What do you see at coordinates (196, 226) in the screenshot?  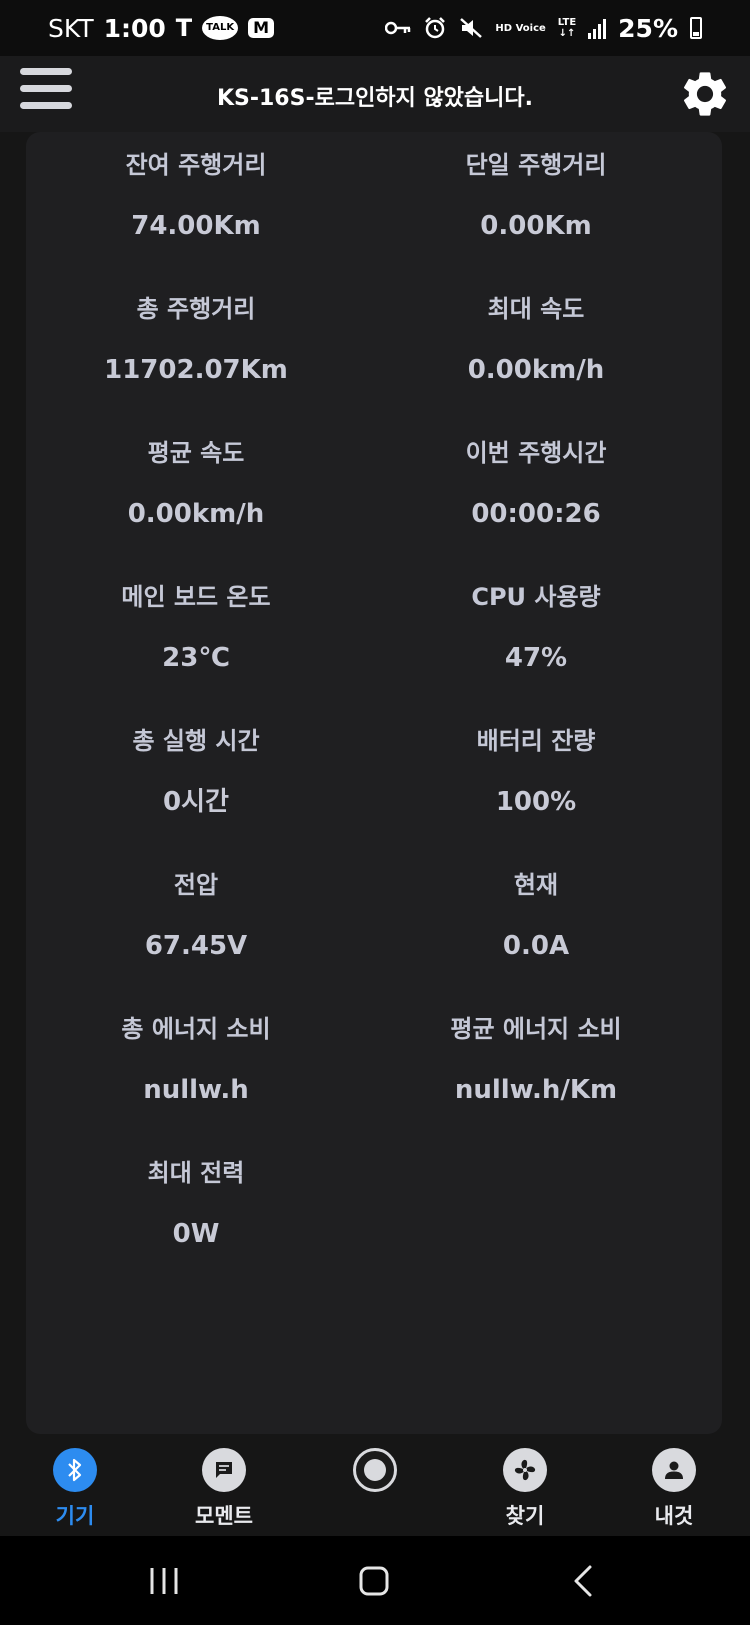 I see `stat-value: 74.00Km` at bounding box center [196, 226].